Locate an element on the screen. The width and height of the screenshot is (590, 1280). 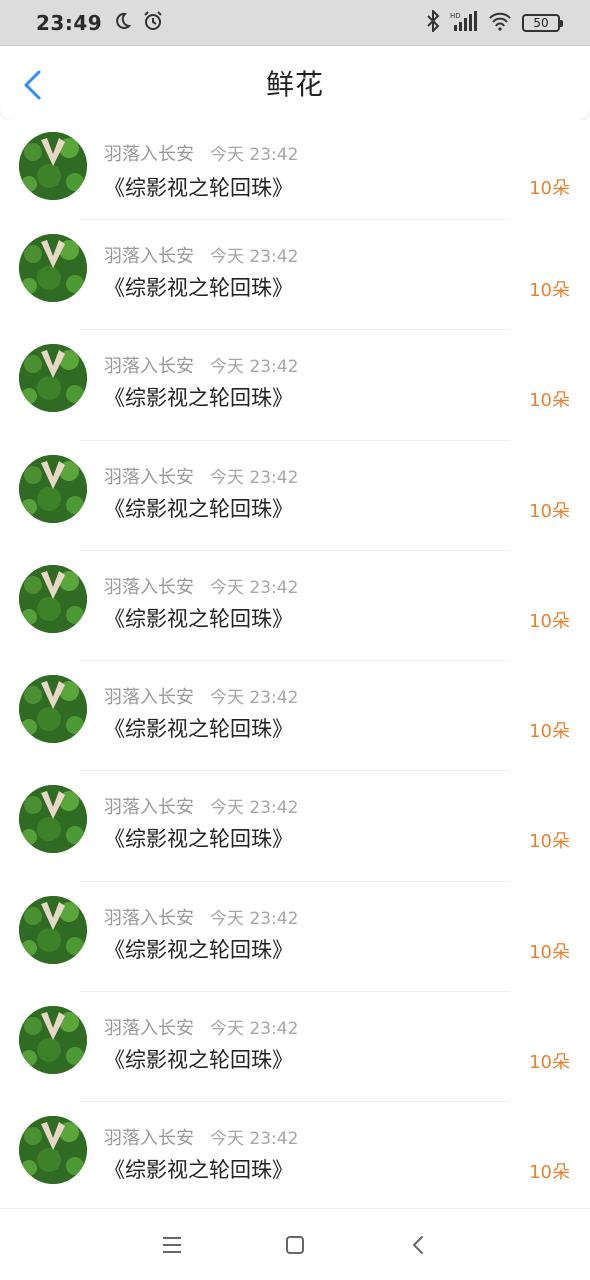
page-title: 鲜花 is located at coordinates (294, 84).